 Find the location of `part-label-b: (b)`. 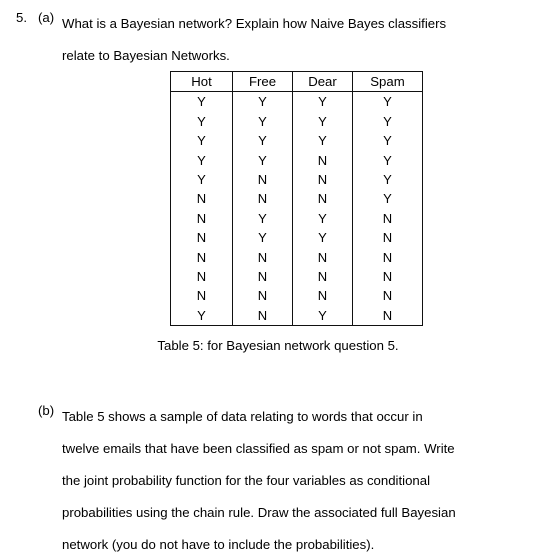

part-label-b: (b) is located at coordinates (46, 410).